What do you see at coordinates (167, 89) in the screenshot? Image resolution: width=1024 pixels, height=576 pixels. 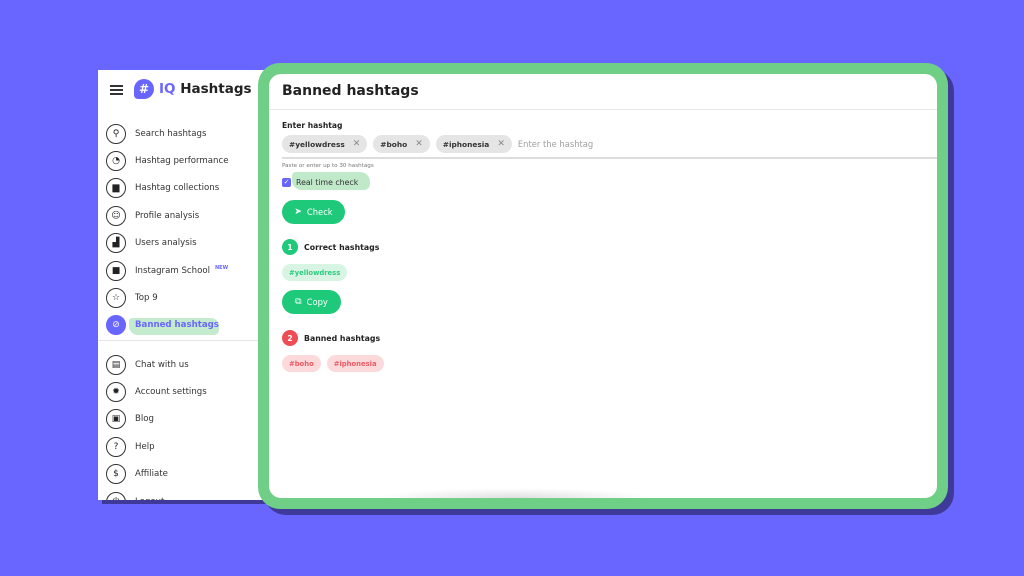 I see `logo-prefix: IQ` at bounding box center [167, 89].